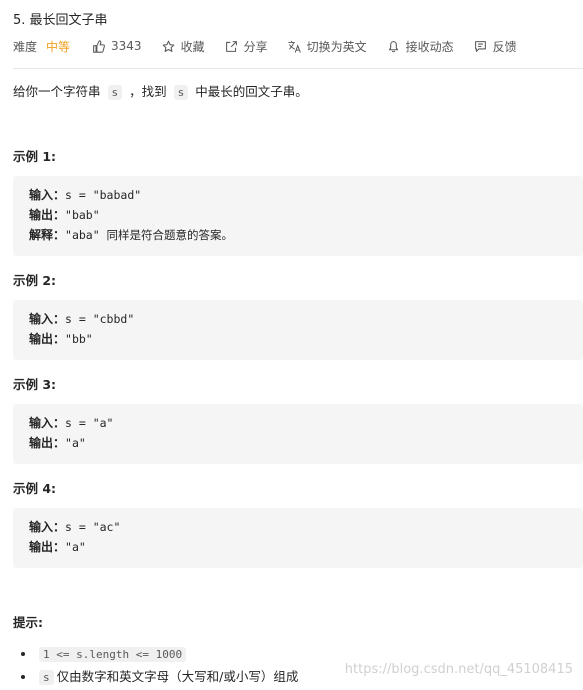 This screenshot has width=583, height=690. What do you see at coordinates (275, 46) in the screenshot?
I see `problem-meta-bar: 难度 中等 3343 收藏 分享 切换为英文 接收动态 反馈` at bounding box center [275, 46].